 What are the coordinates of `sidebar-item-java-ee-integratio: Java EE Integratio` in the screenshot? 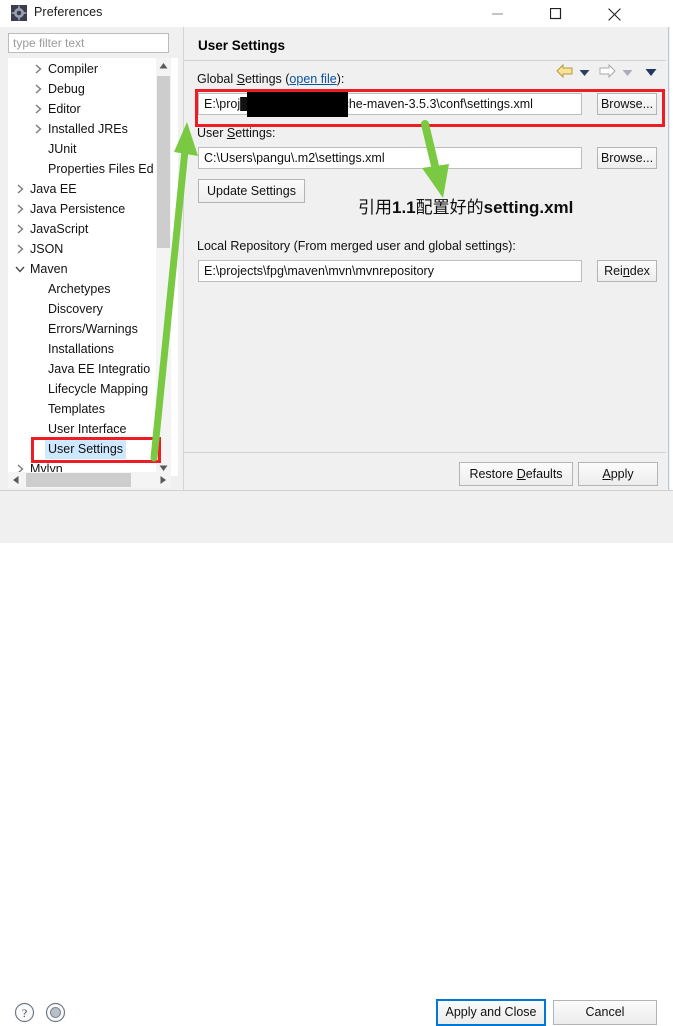 It's located at (93, 369).